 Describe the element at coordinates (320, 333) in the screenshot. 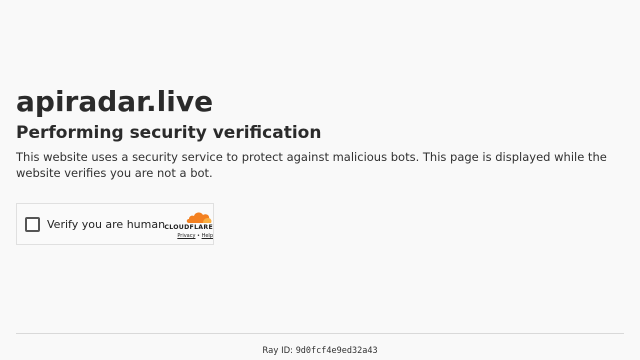

I see `footer-divider` at that location.